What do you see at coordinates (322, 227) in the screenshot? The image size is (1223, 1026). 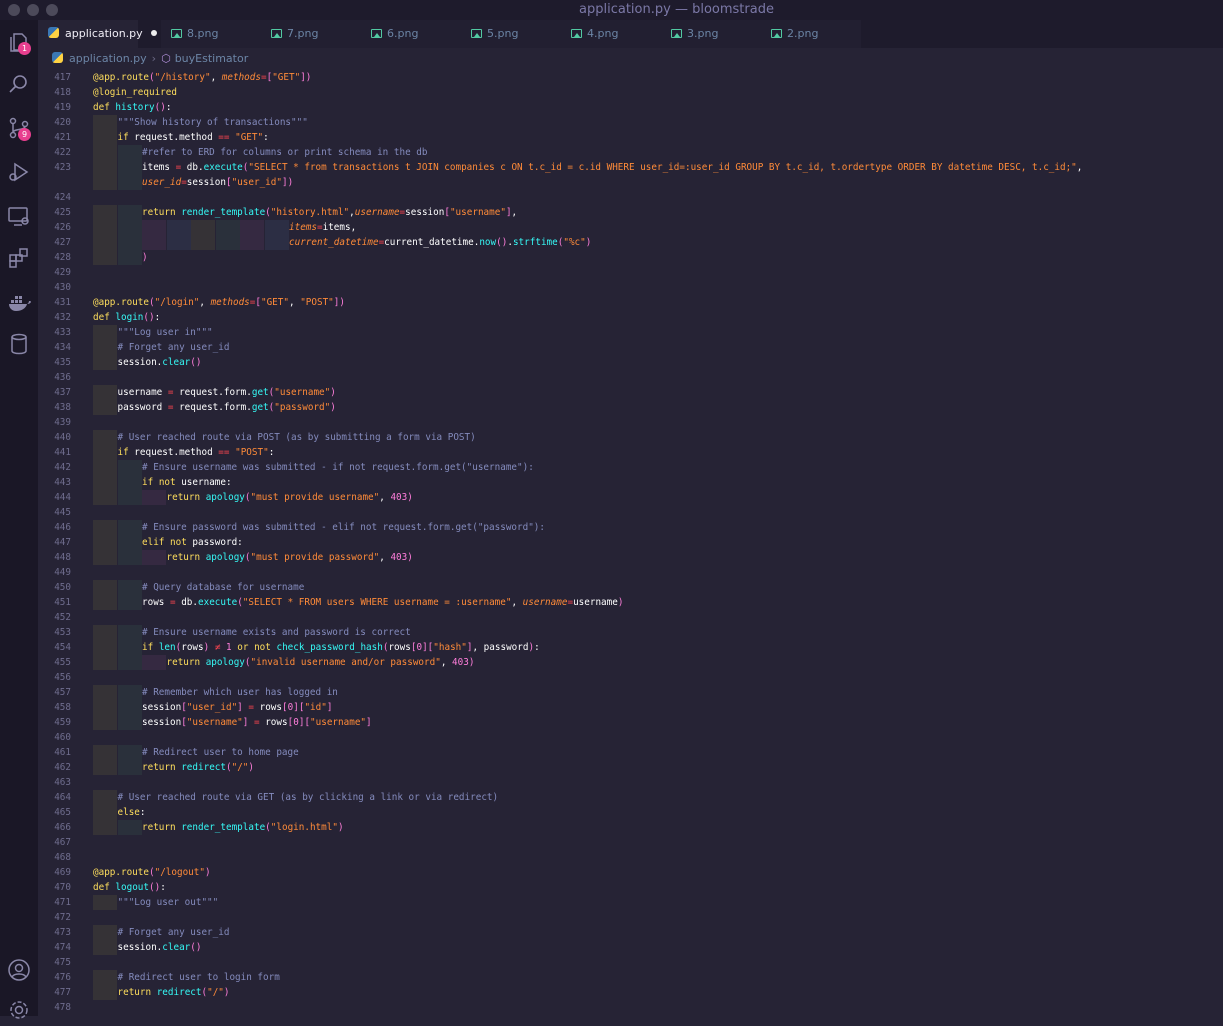 I see `code-line: items=items,` at bounding box center [322, 227].